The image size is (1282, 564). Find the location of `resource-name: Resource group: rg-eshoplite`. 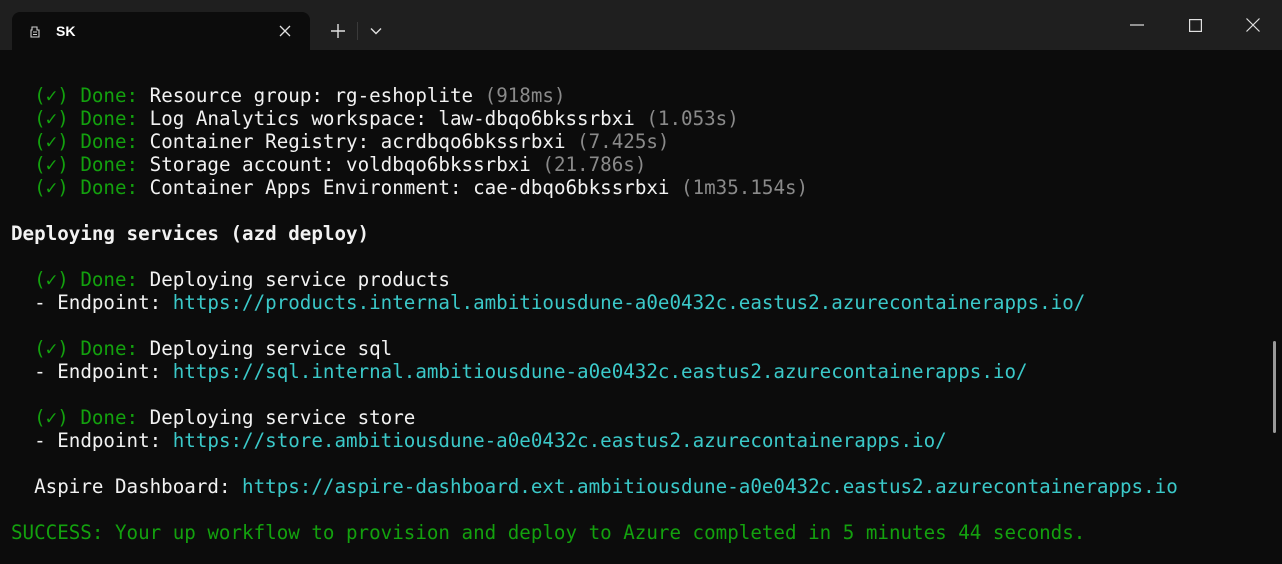

resource-name: Resource group: rg-eshoplite is located at coordinates (317, 95).